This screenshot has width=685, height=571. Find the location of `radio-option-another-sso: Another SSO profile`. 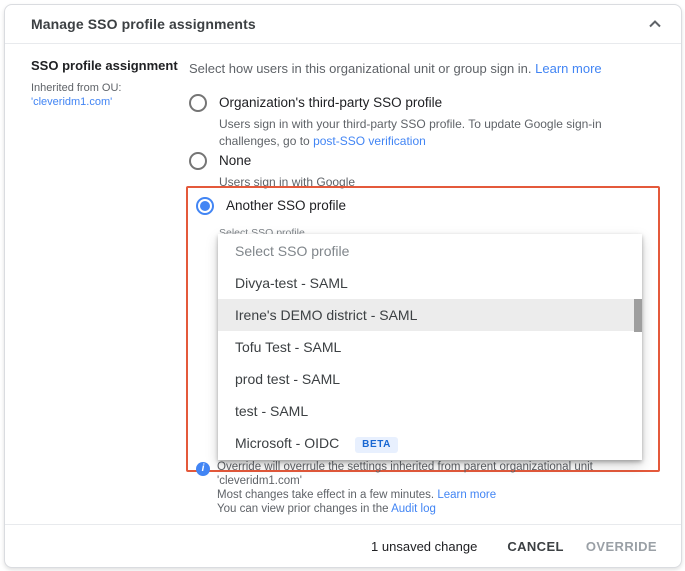

radio-option-another-sso: Another SSO profile is located at coordinates (271, 206).